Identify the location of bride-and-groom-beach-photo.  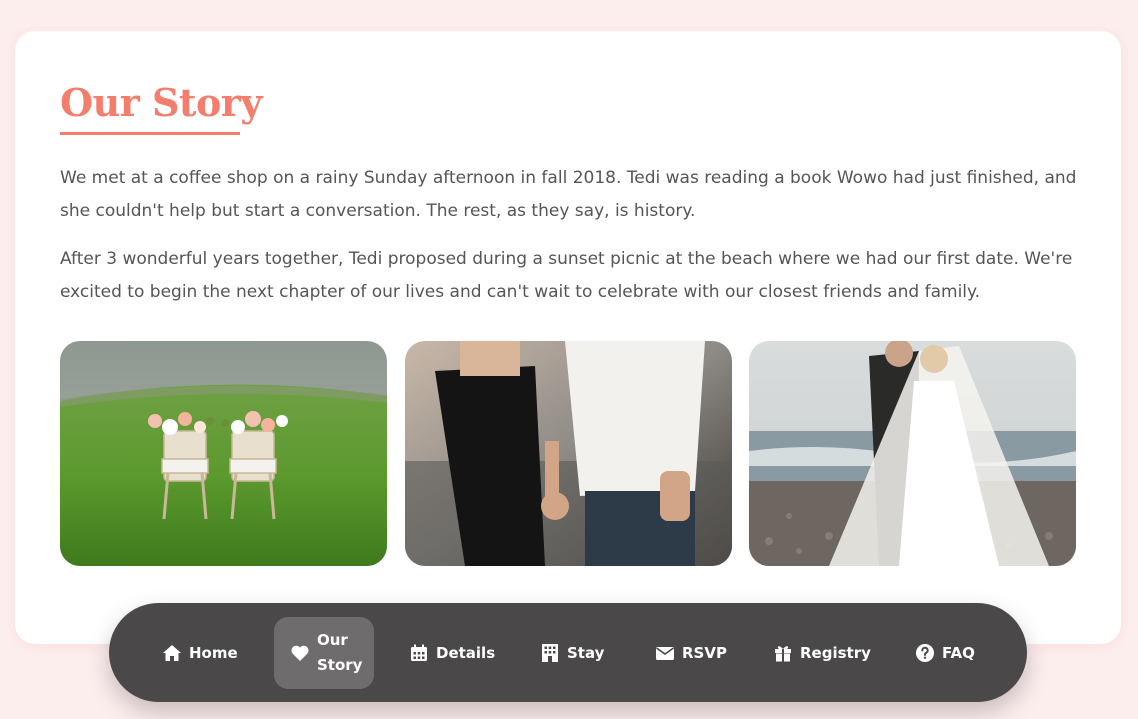
(912, 453).